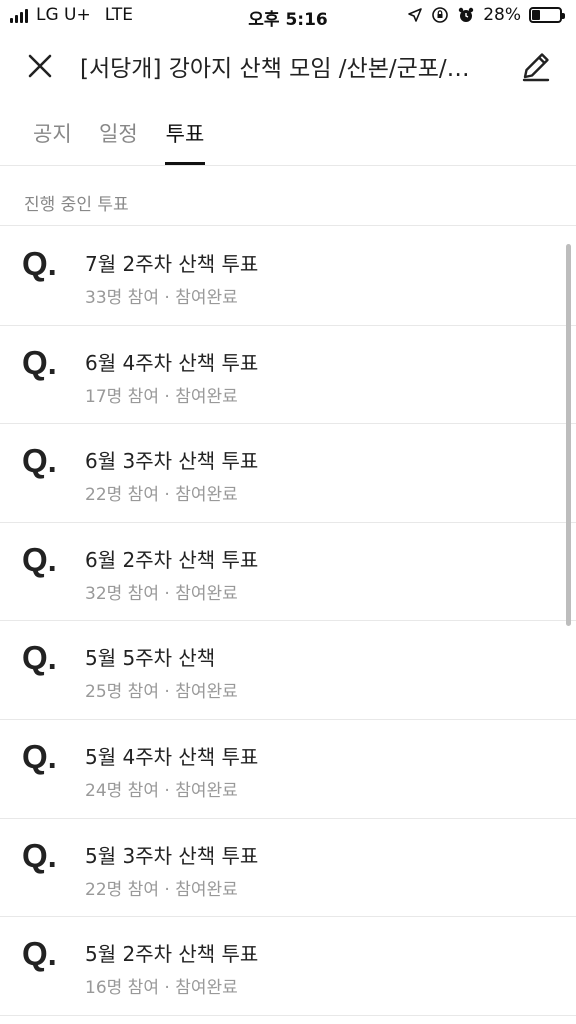 Image resolution: width=576 pixels, height=1024 pixels. What do you see at coordinates (63, 15) in the screenshot?
I see `carrier-label: LG U+` at bounding box center [63, 15].